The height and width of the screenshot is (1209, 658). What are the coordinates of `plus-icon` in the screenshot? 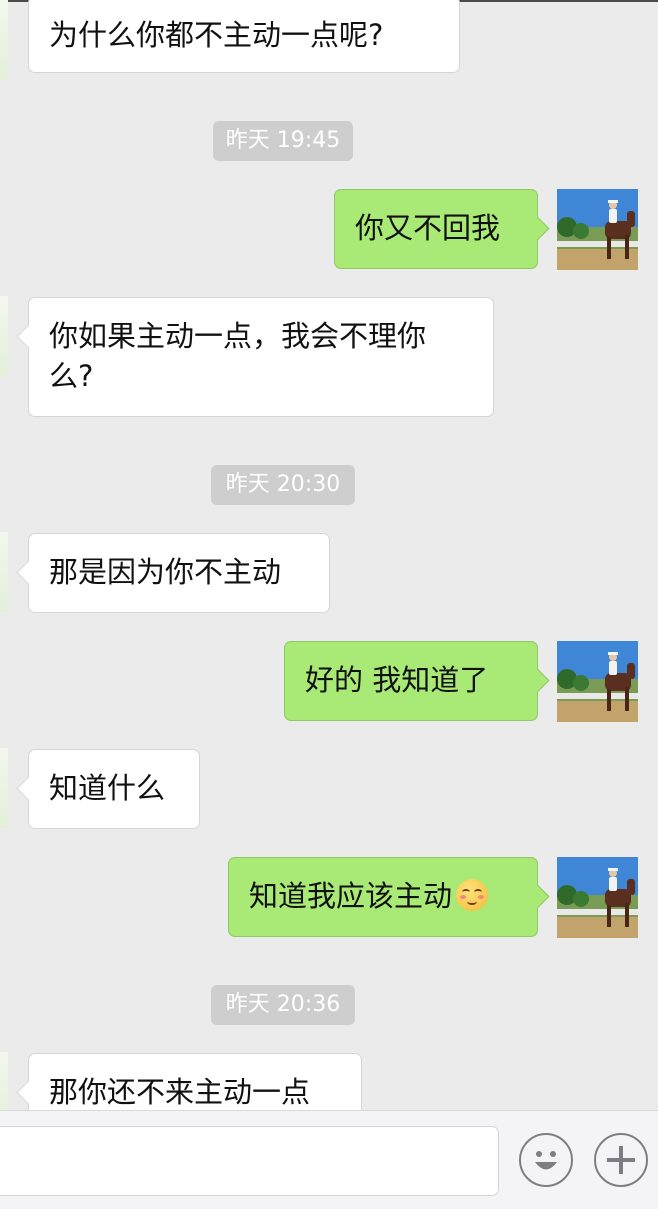 It's located at (621, 1160).